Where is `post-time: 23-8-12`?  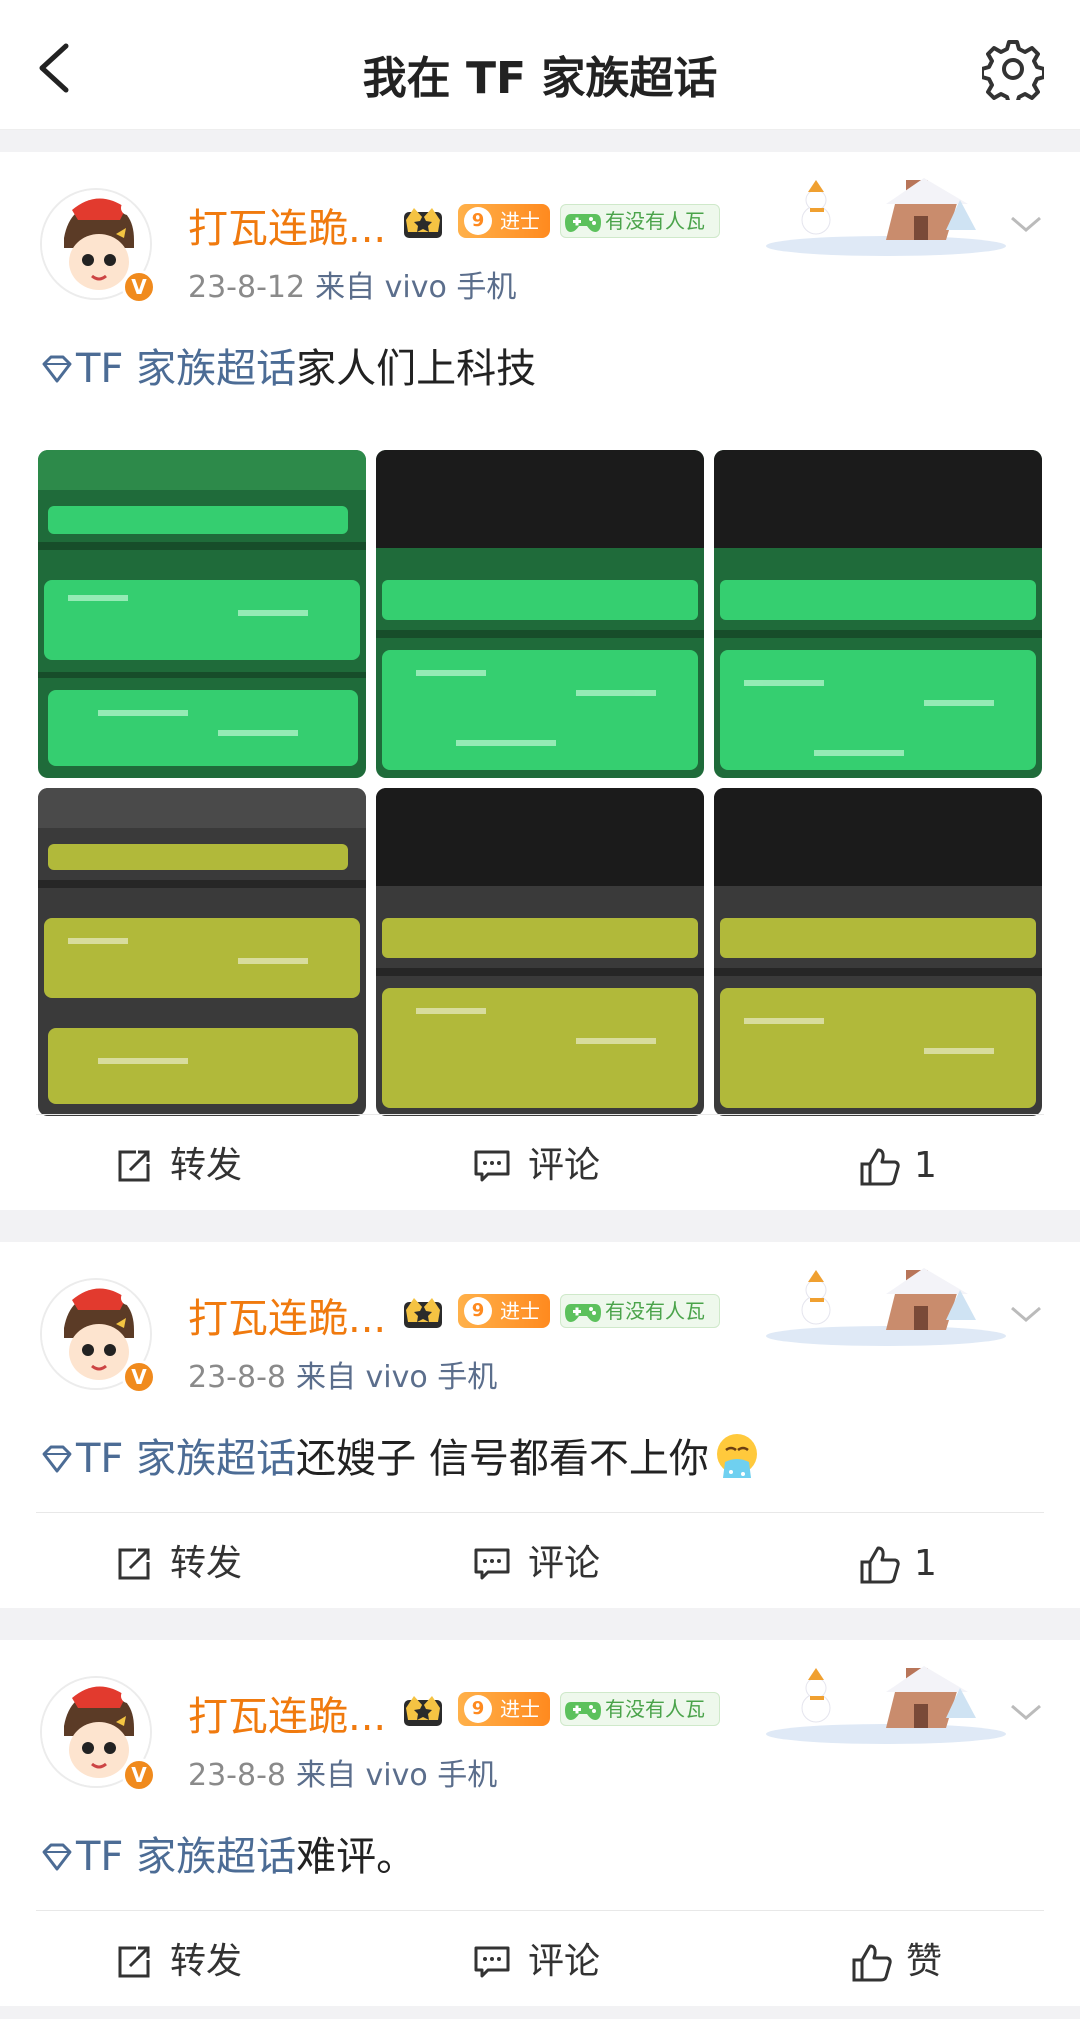
post-time: 23-8-12 is located at coordinates (247, 287).